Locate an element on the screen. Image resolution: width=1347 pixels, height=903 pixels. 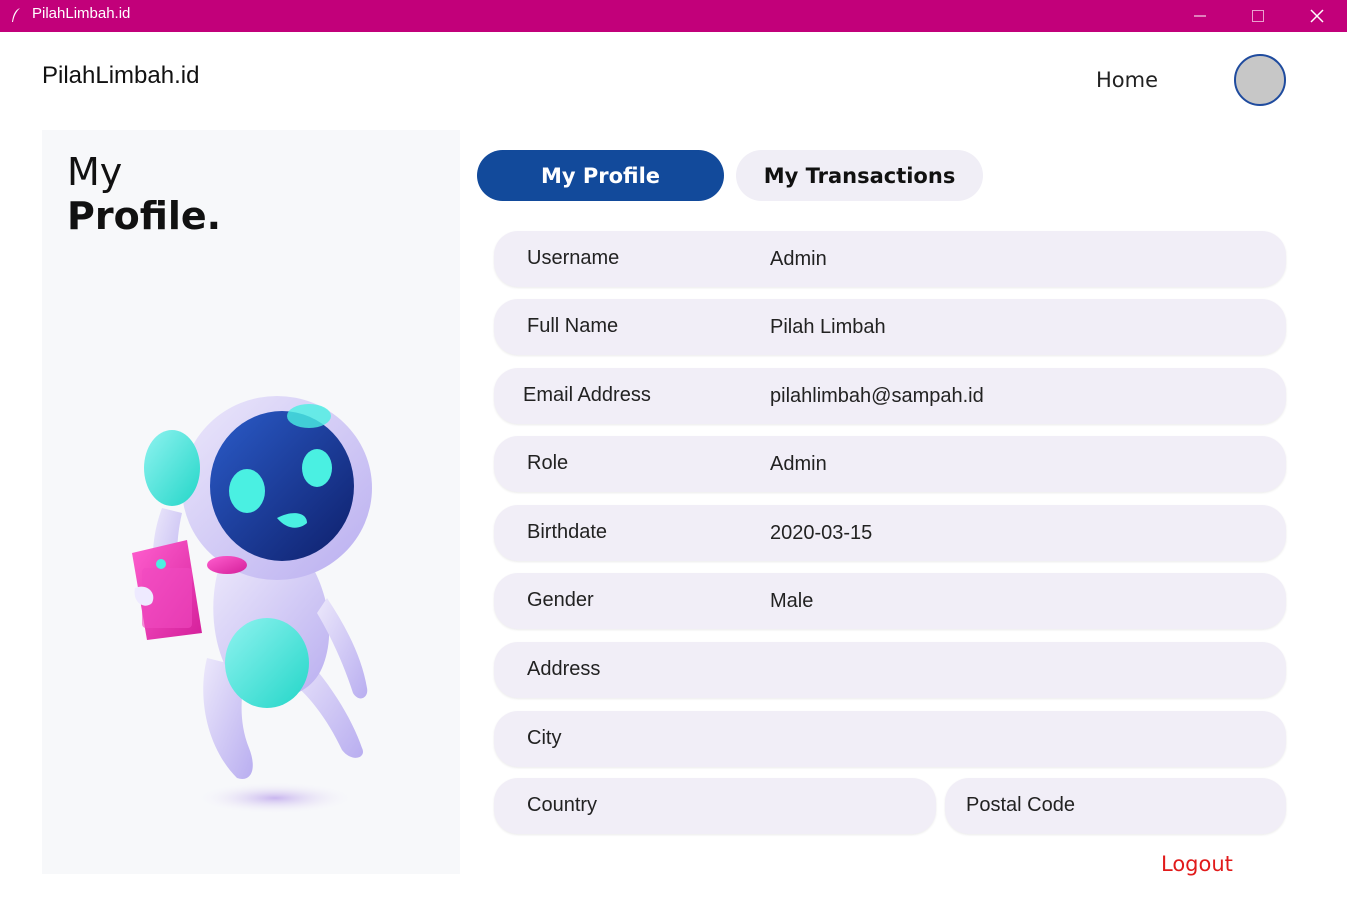
logout-link: Logout is located at coordinates (1197, 864).